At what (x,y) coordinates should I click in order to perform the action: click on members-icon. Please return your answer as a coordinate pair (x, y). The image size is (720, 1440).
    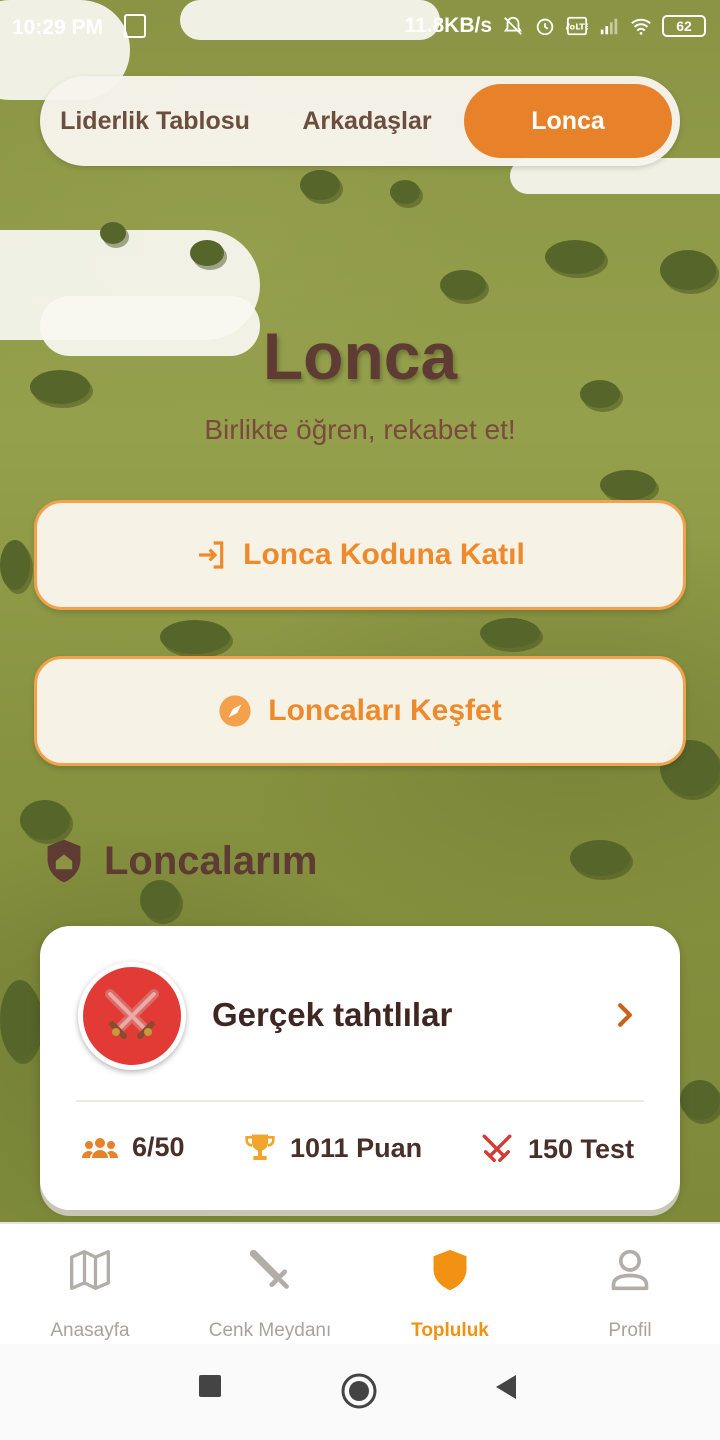
    Looking at the image, I should click on (100, 1147).